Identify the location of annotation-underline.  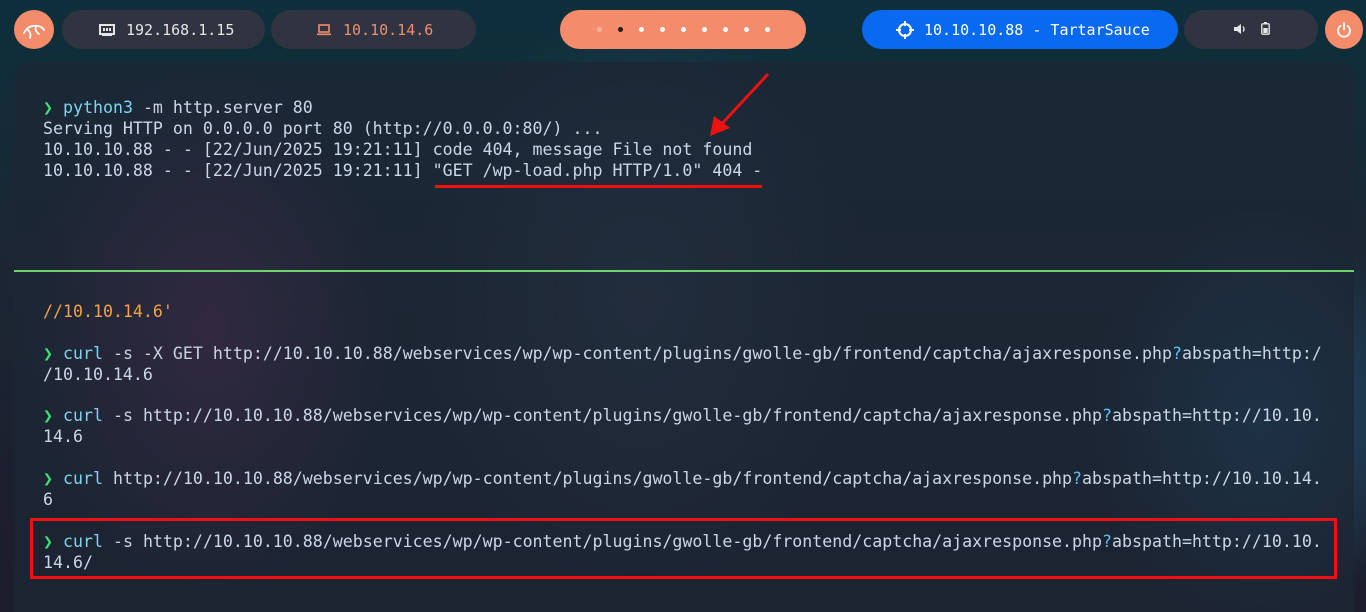
(598, 186).